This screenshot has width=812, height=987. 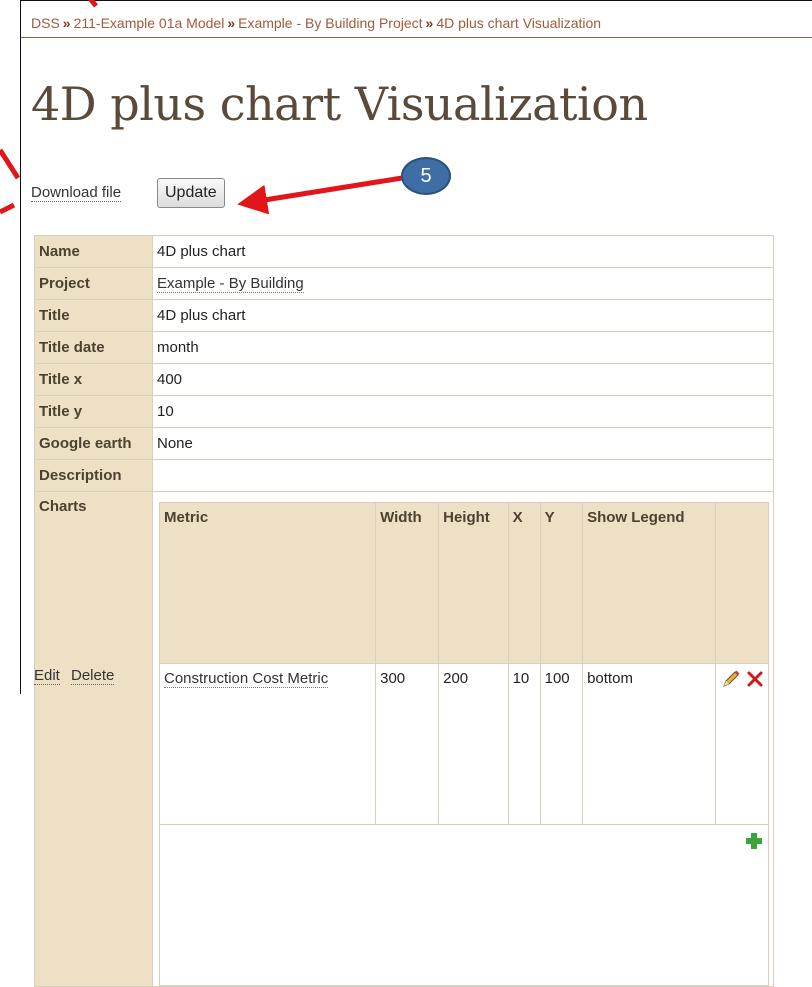 I want to click on download-file-link: Download file, so click(x=76, y=193).